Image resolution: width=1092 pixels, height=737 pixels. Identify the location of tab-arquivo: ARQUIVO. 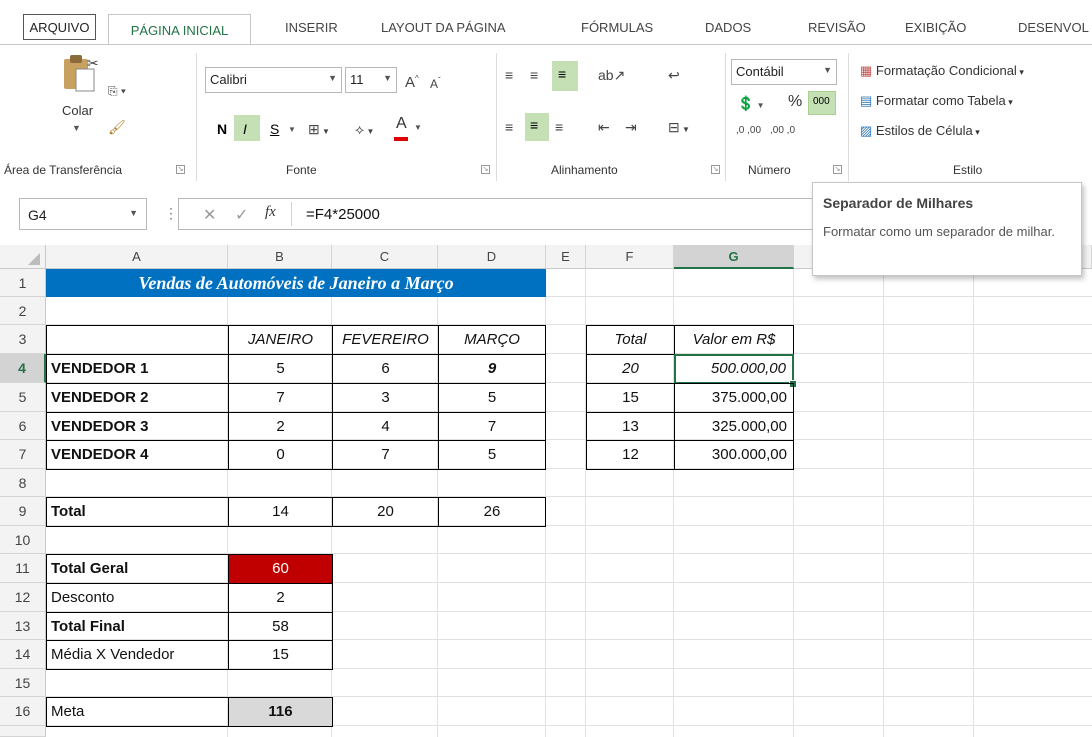
(59, 27).